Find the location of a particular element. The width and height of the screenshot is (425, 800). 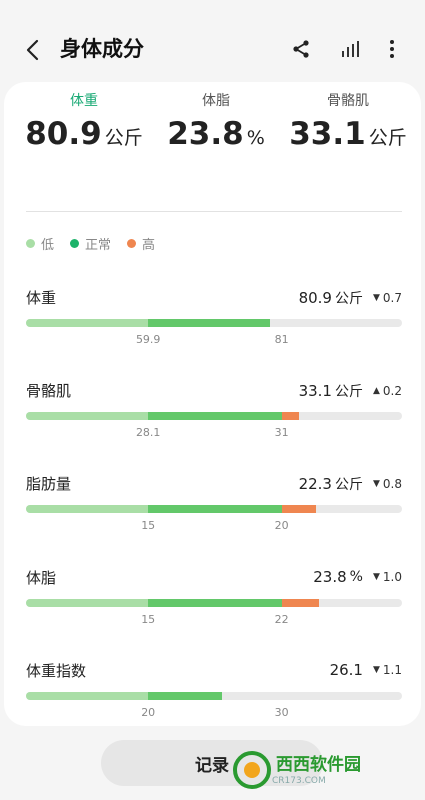

watermark-logo: 西西软件园 CR173.COM is located at coordinates (319, 770).